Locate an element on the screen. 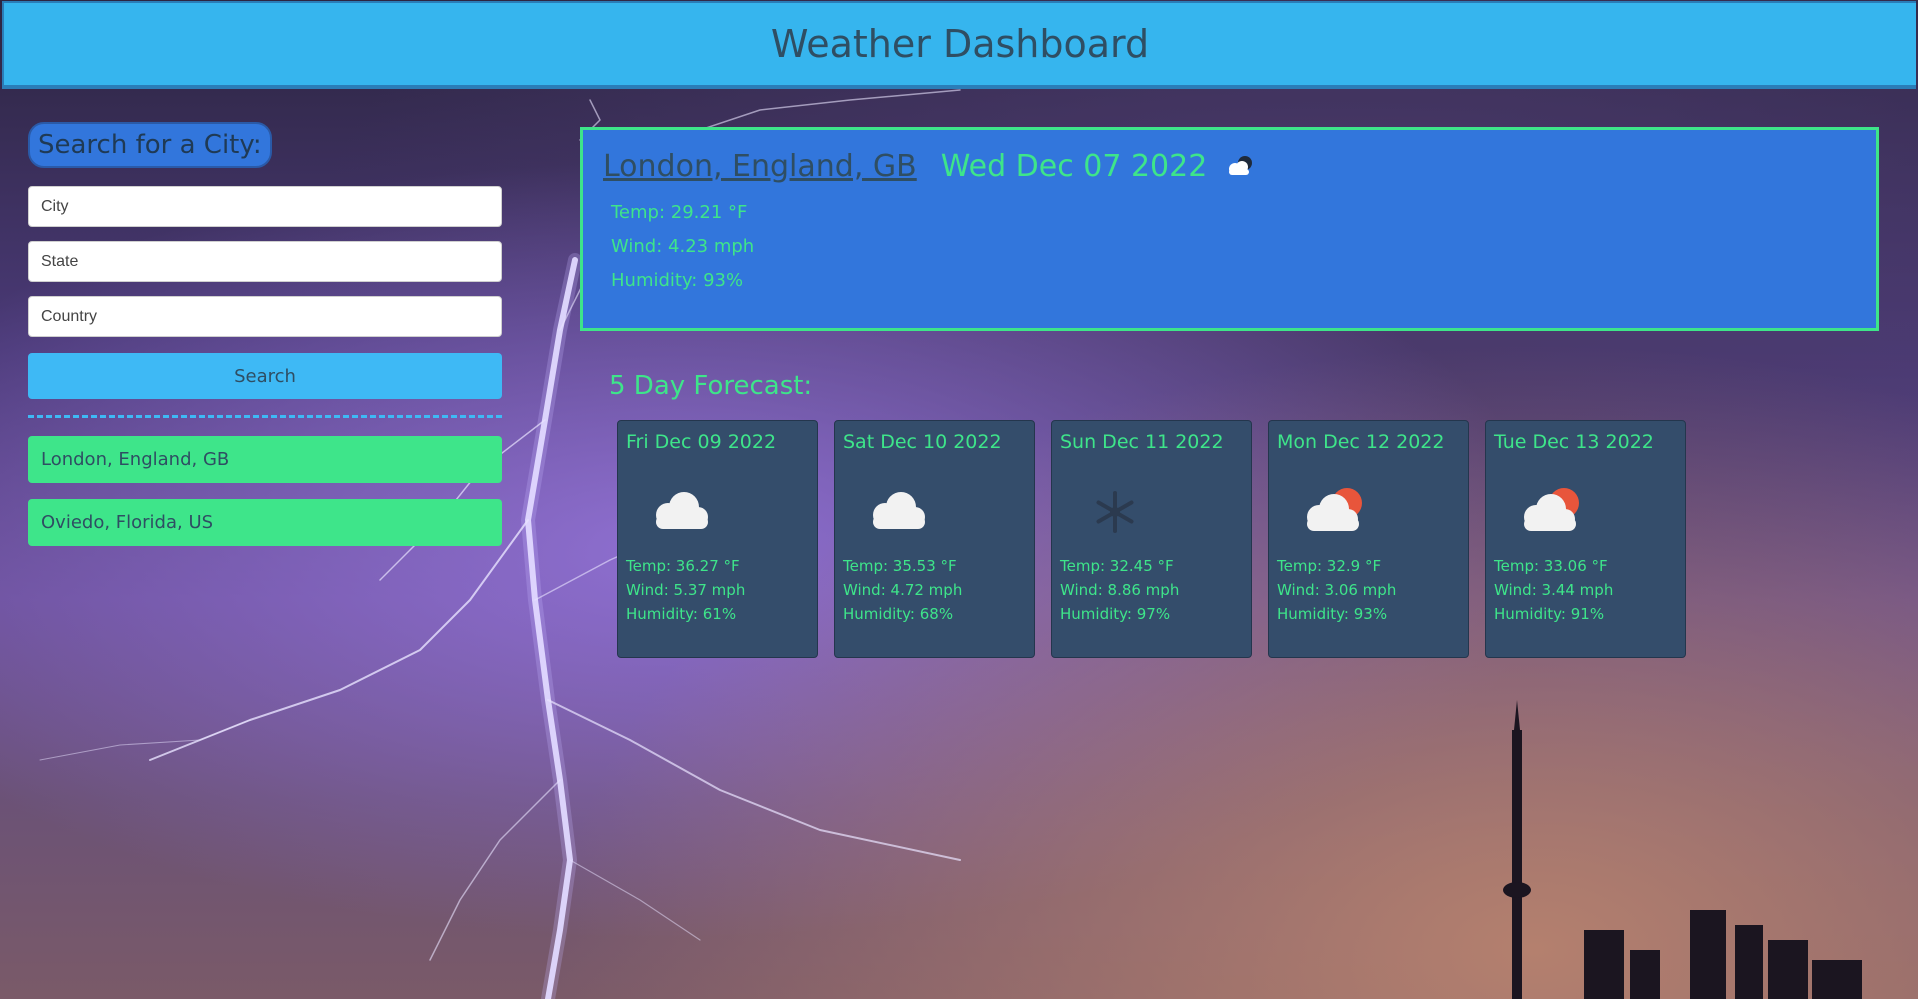 The height and width of the screenshot is (999, 1918). forecast-temp: Temp: 35.53 °F is located at coordinates (900, 566).